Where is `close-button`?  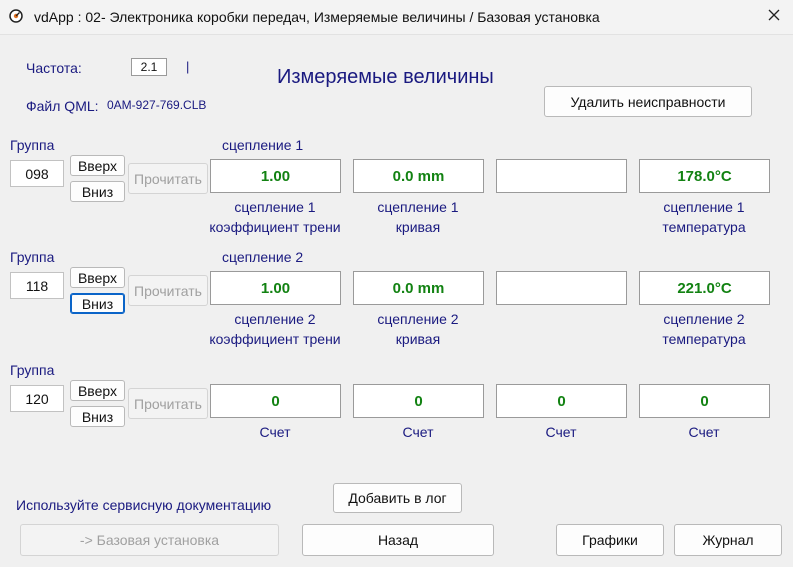 close-button is located at coordinates (774, 17).